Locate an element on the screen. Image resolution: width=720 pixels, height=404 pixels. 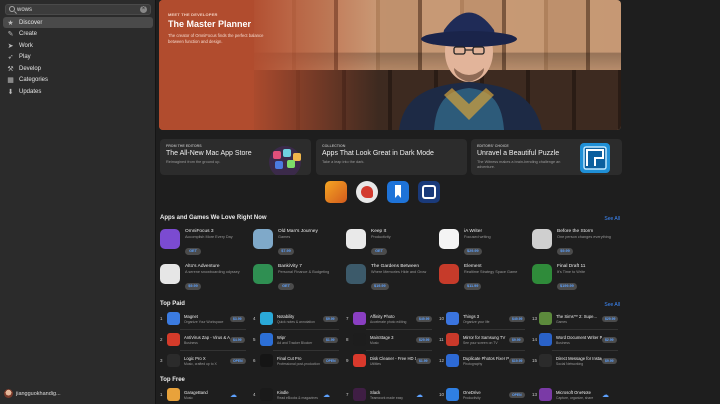
app-price-button: $199.99 is located at coordinates (567, 286).